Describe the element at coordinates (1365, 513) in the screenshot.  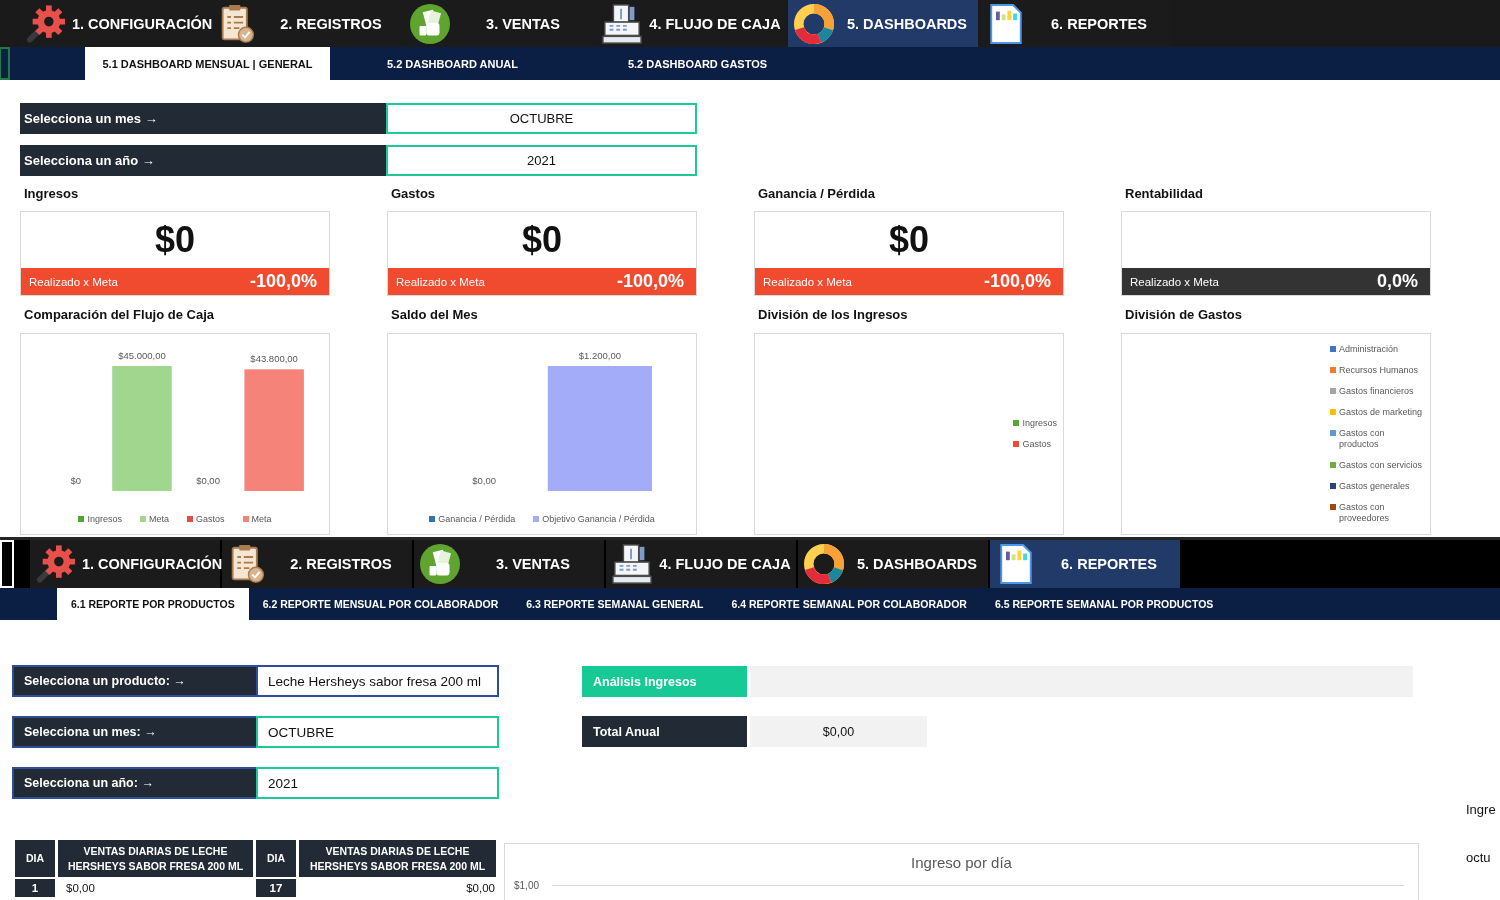
I see `legend-label: Gastos con proveedores` at that location.